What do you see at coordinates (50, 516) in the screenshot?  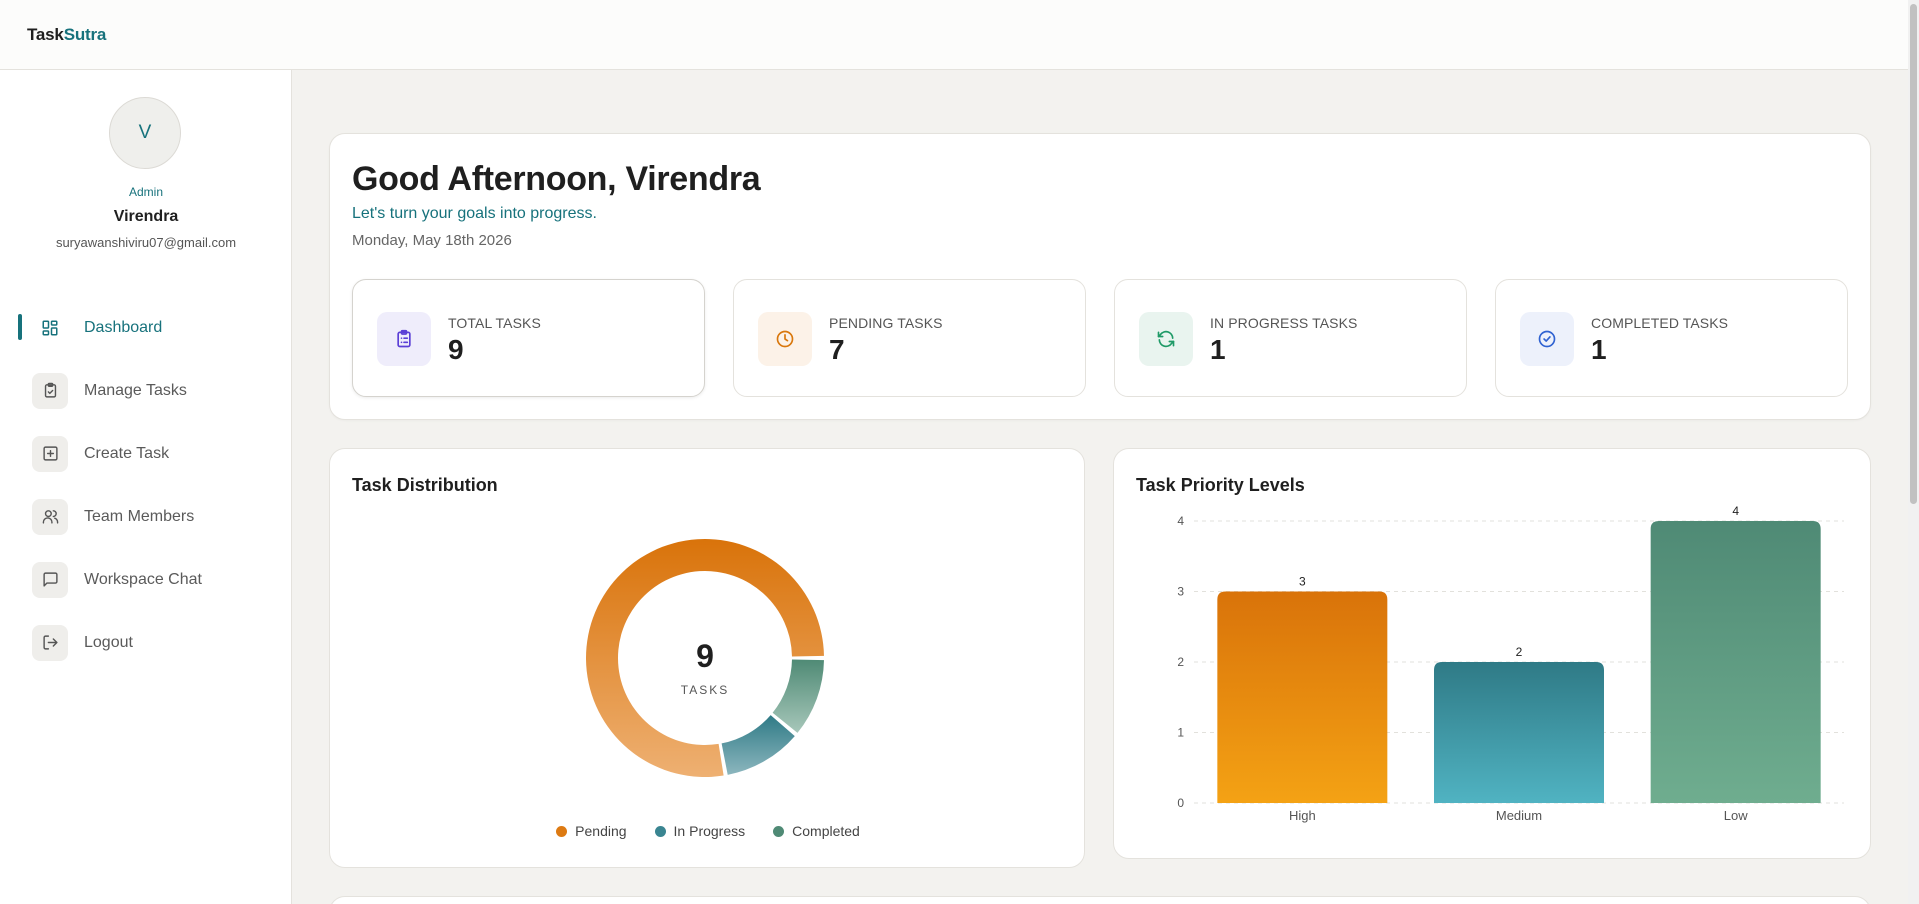 I see `users-icon` at bounding box center [50, 516].